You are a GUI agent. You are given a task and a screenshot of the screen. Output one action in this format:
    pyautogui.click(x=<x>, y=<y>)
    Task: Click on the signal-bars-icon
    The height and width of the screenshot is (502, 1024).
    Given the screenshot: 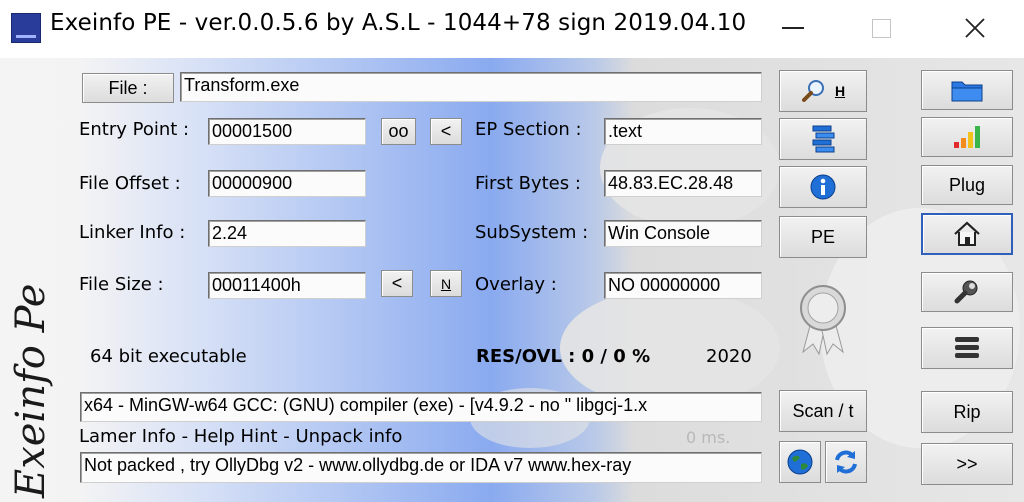 What is the action you would take?
    pyautogui.click(x=967, y=137)
    